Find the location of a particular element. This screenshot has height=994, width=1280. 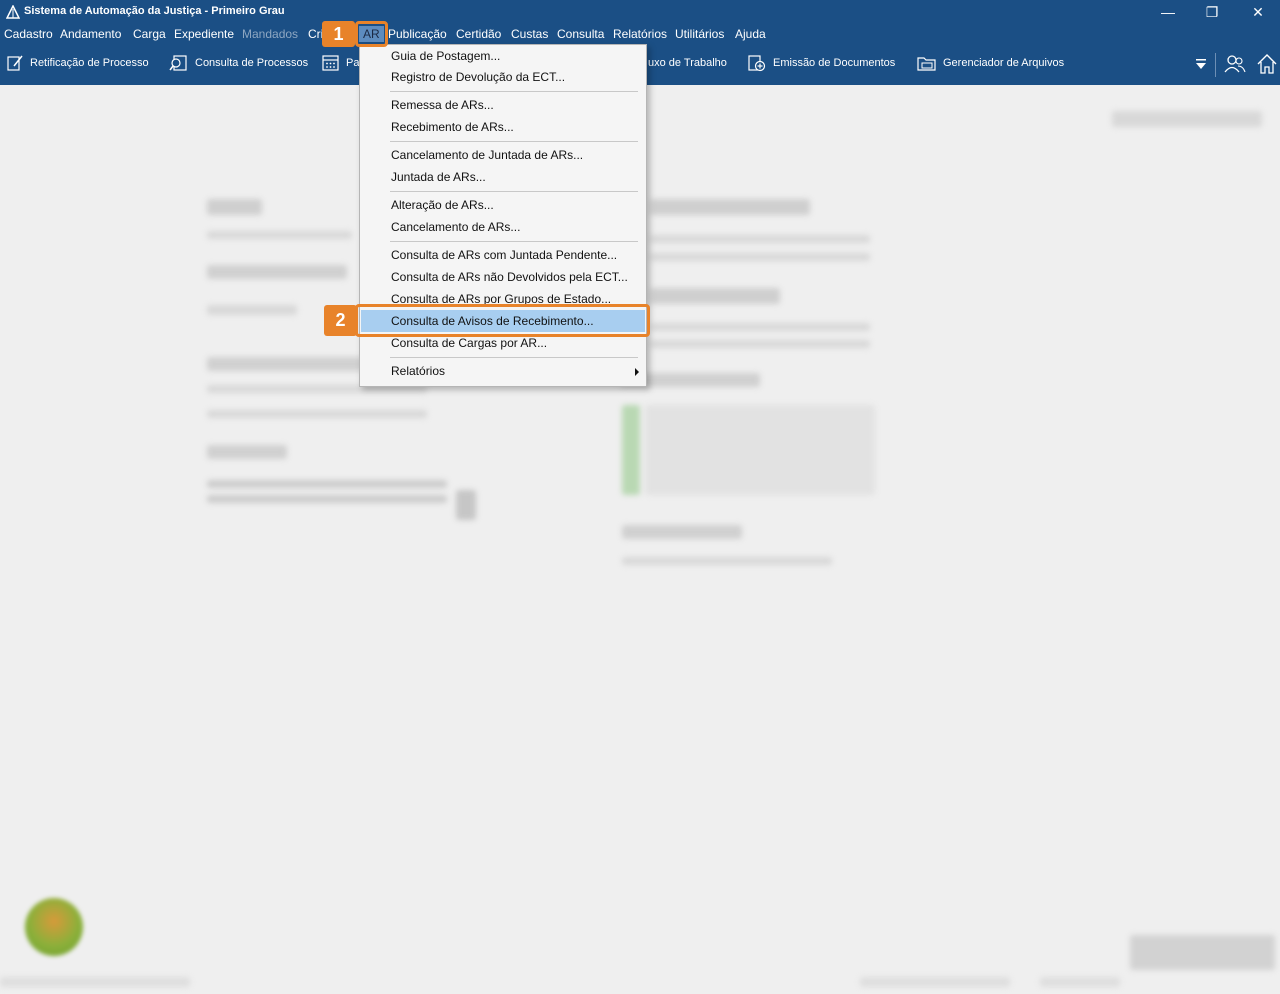

menu-publicacao: Publicação is located at coordinates (417, 34).